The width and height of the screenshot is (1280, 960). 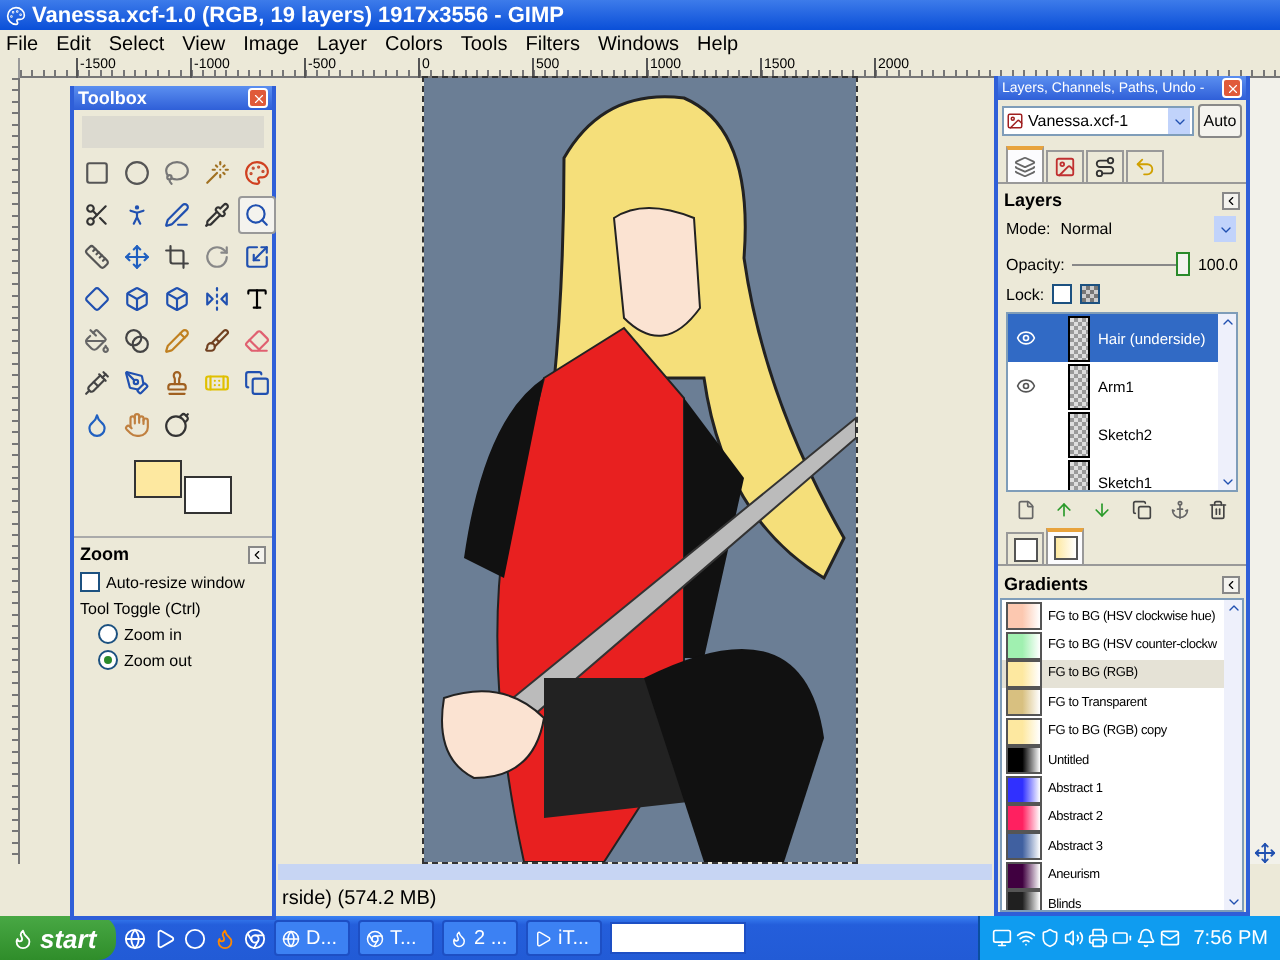 What do you see at coordinates (413, 44) in the screenshot?
I see `menu-item: Colors` at bounding box center [413, 44].